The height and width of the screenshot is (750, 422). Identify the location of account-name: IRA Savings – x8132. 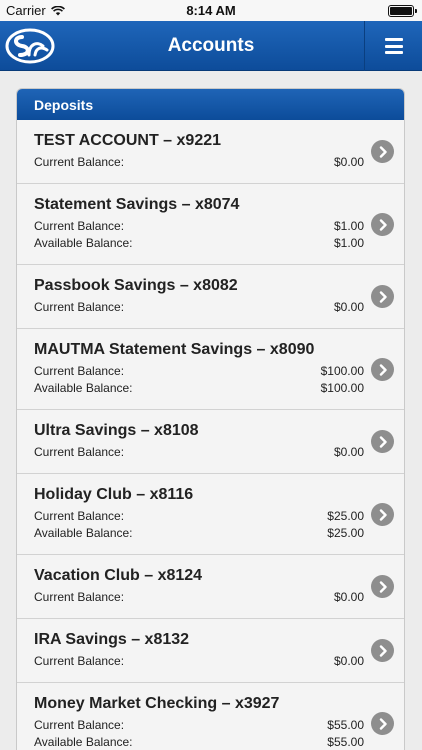
(112, 639).